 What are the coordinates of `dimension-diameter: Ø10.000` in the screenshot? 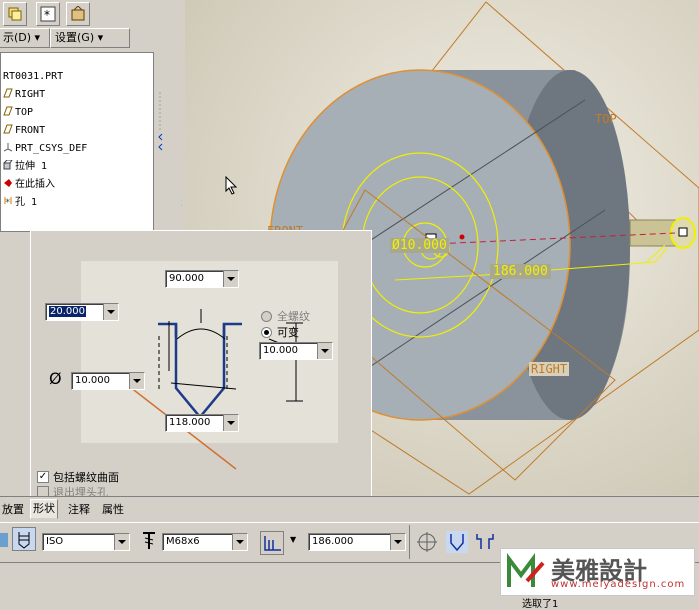 It's located at (419, 245).